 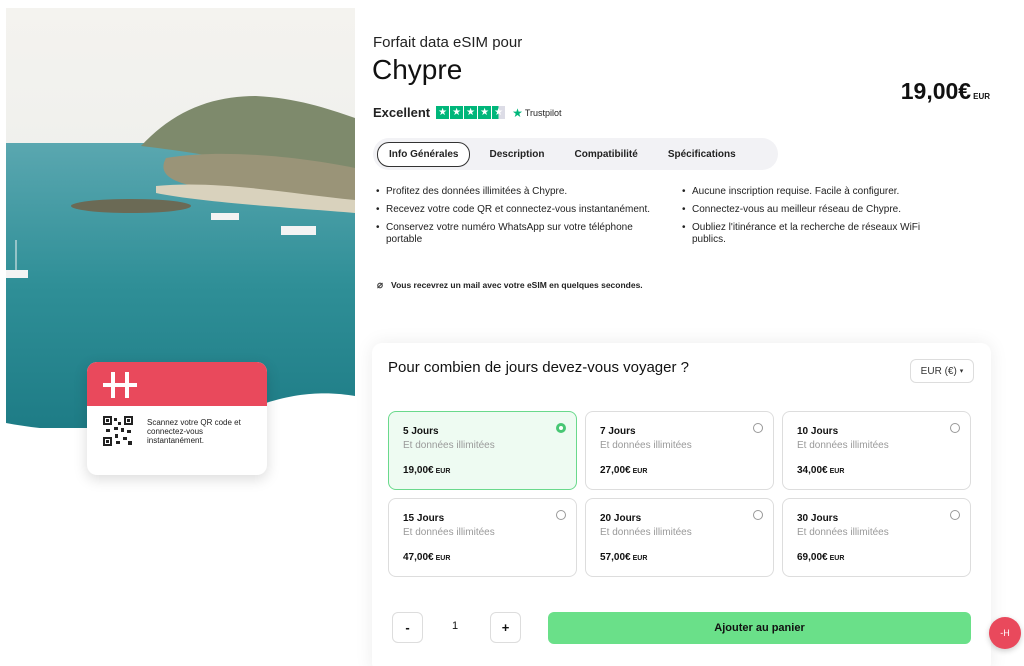 What do you see at coordinates (759, 628) in the screenshot?
I see `add-to-cart-button: Ajouter au panier` at bounding box center [759, 628].